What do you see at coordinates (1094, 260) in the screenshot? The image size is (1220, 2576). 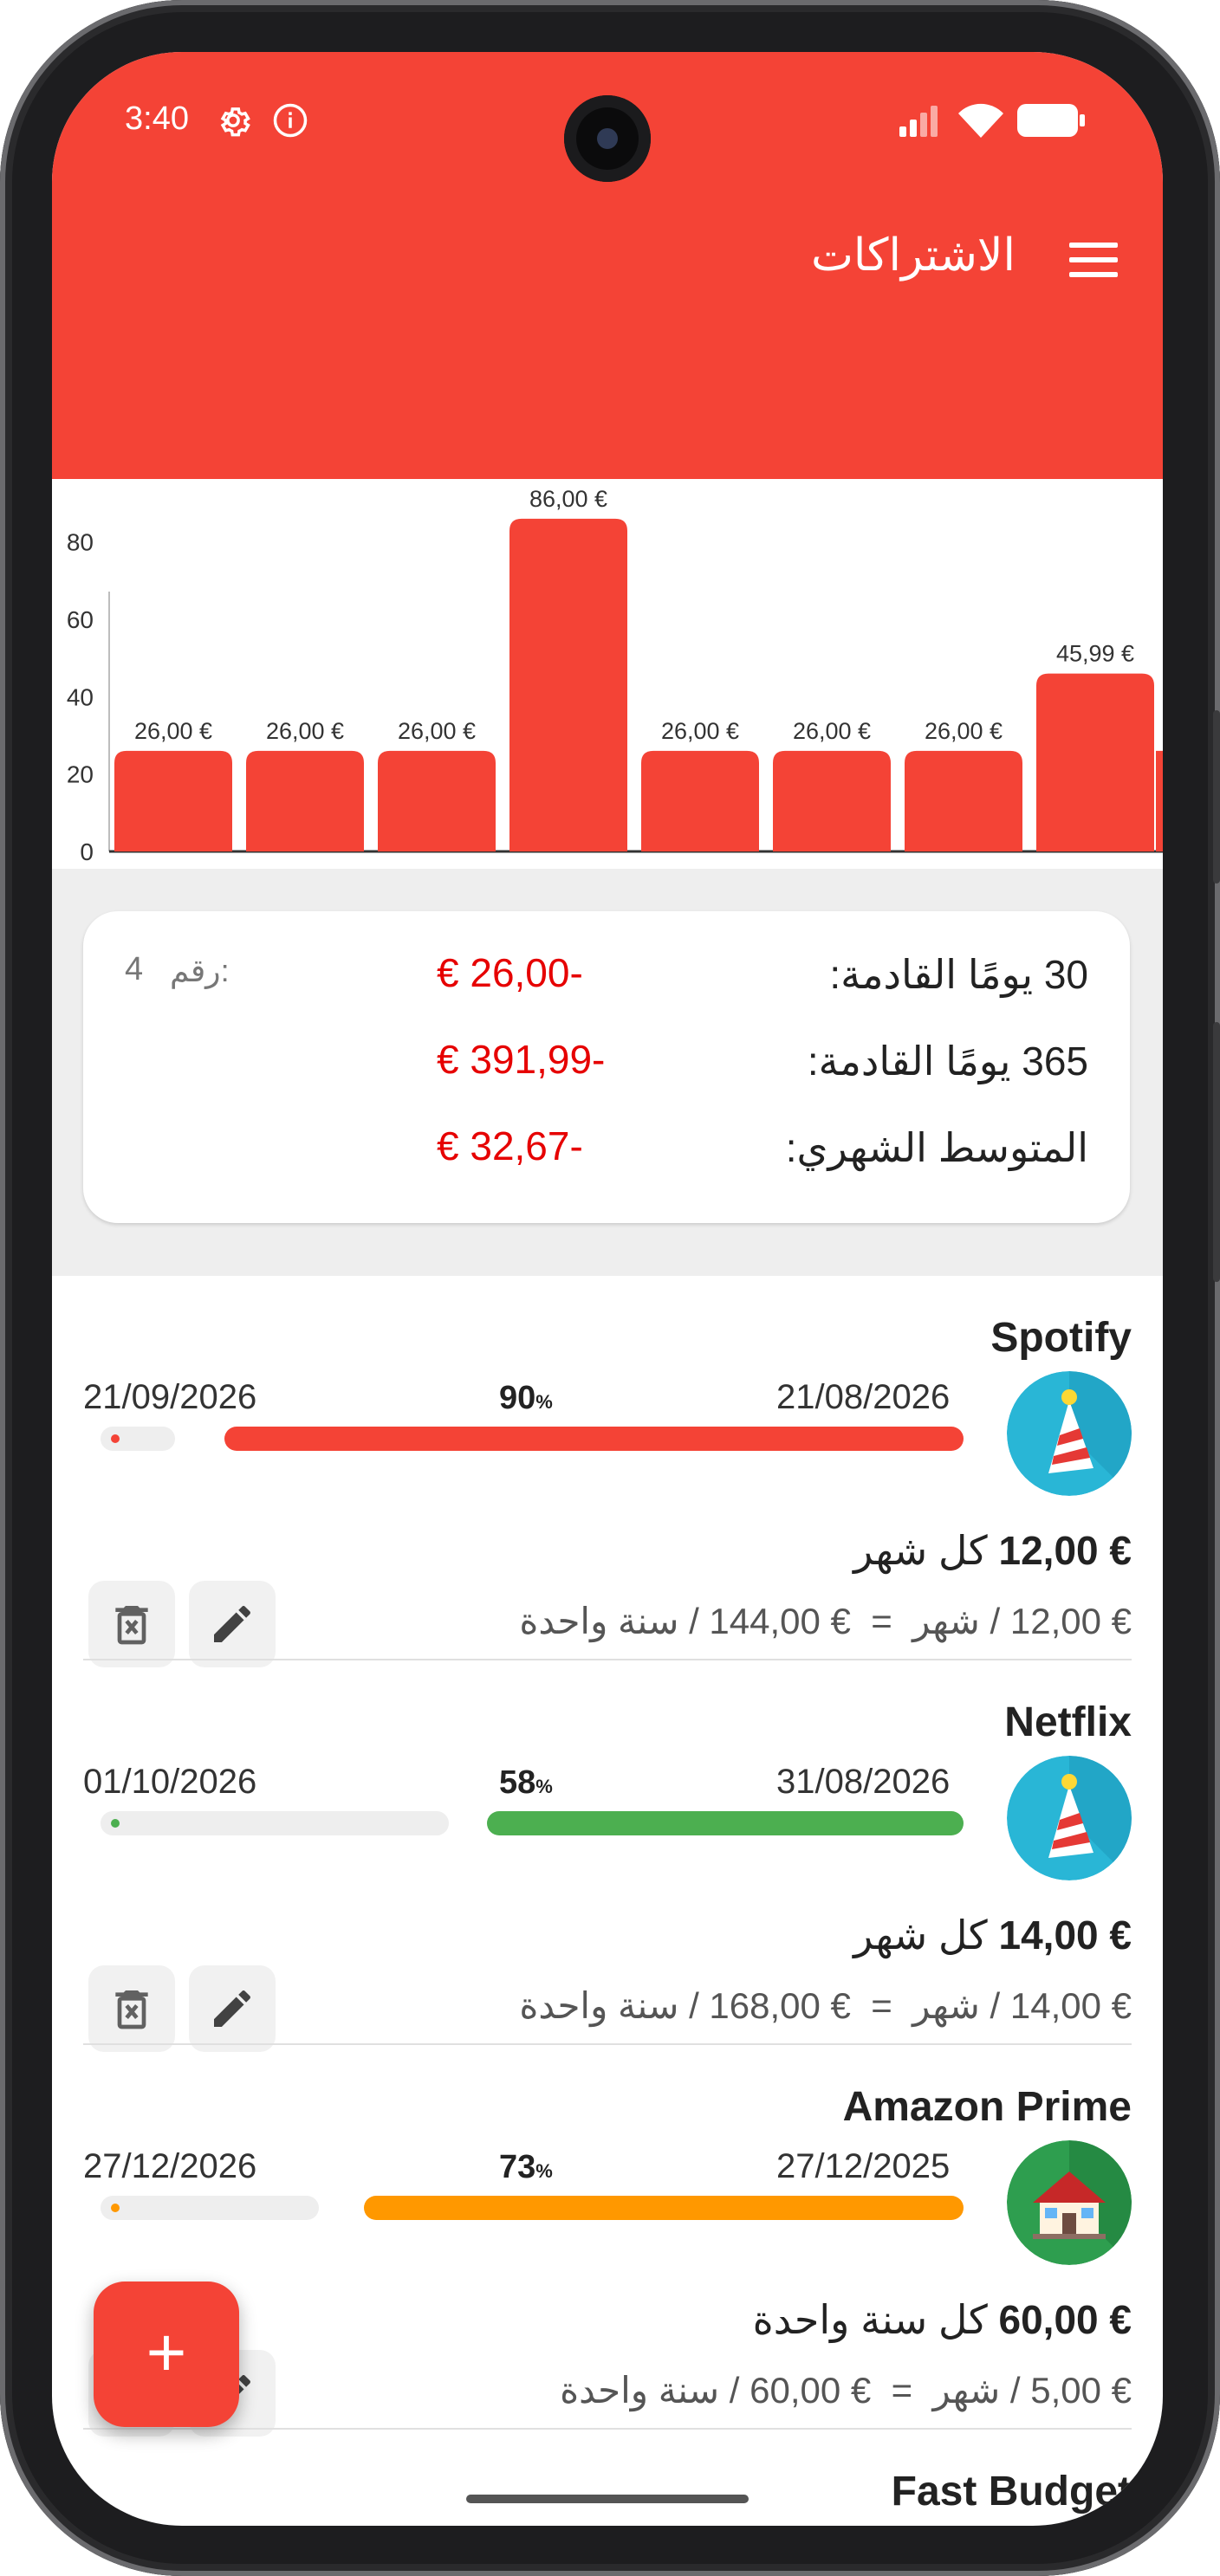 I see `menu-icon` at bounding box center [1094, 260].